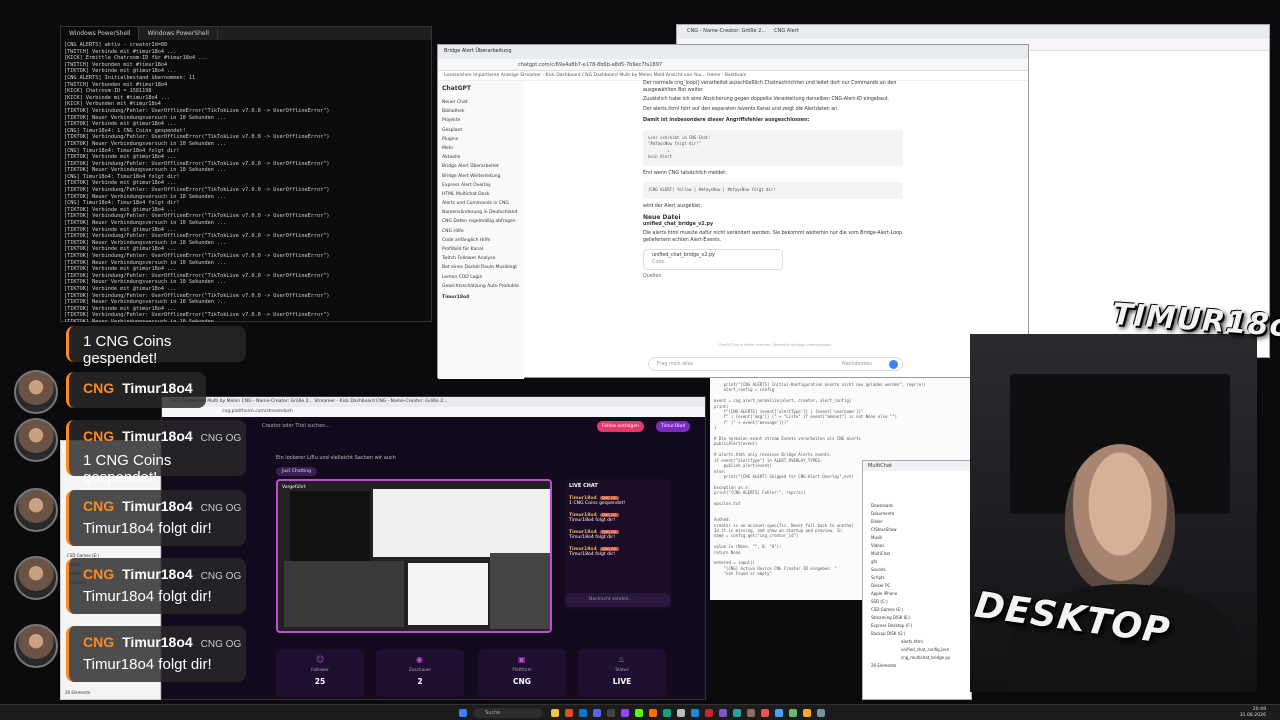 The width and height of the screenshot is (1280, 720). Describe the element at coordinates (917, 593) in the screenshot. I see `explorer-nav-item: Apple iPhone` at that location.